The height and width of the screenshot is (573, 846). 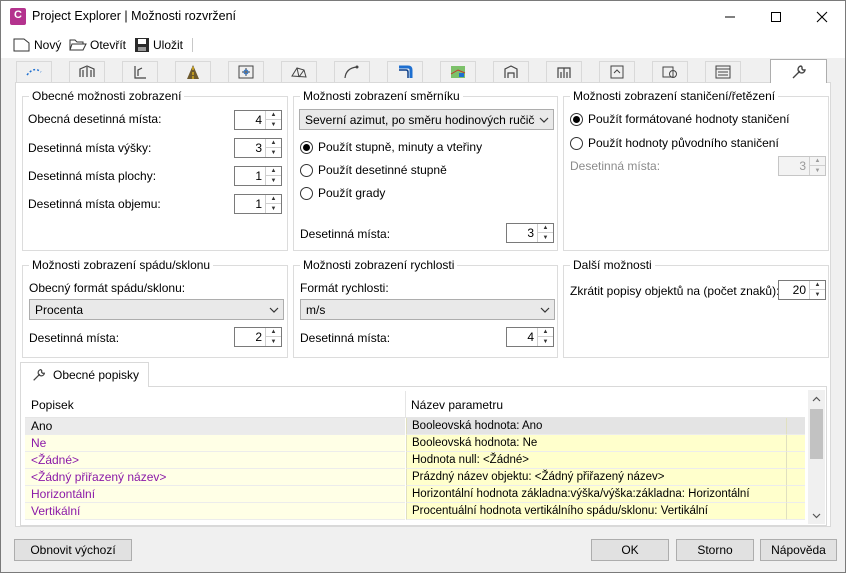 I want to click on profile-icon, so click(x=140, y=72).